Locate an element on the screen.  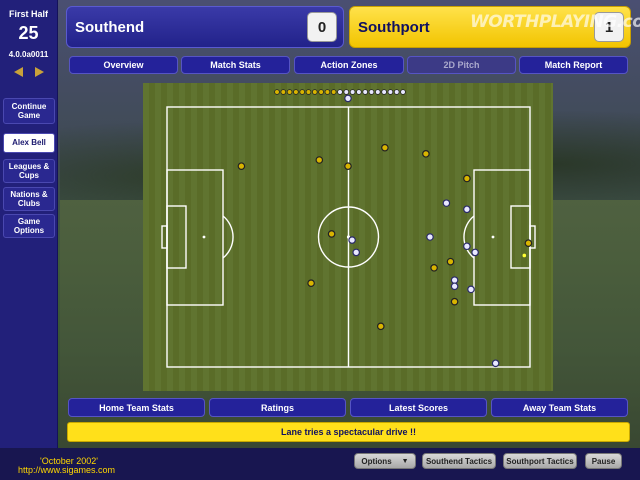
manager-button: Alex Bell is located at coordinates (29, 143).